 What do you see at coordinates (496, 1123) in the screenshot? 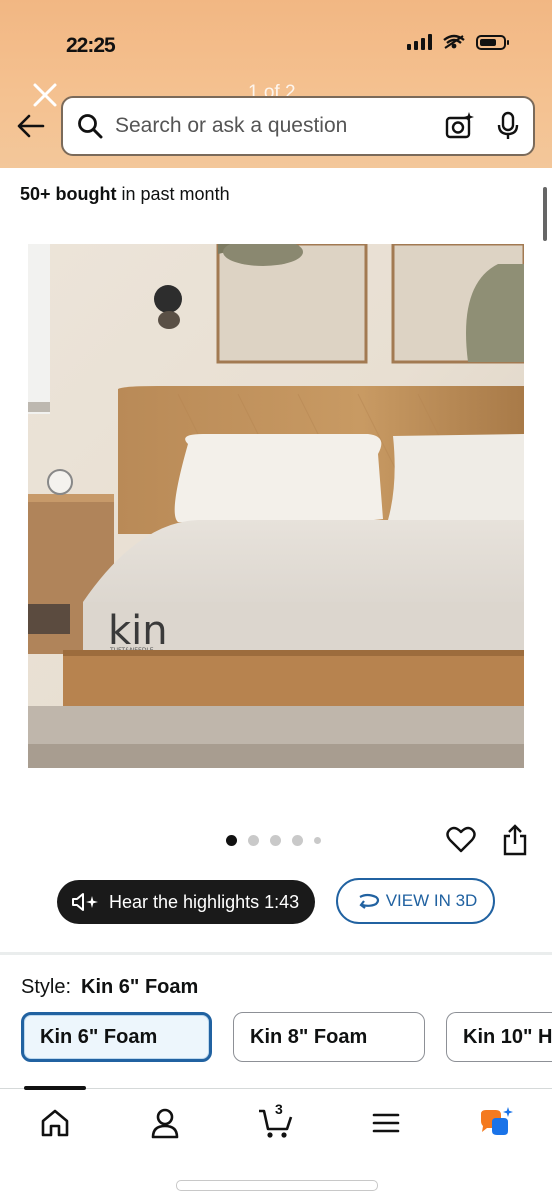
I see `rufus-icon` at bounding box center [496, 1123].